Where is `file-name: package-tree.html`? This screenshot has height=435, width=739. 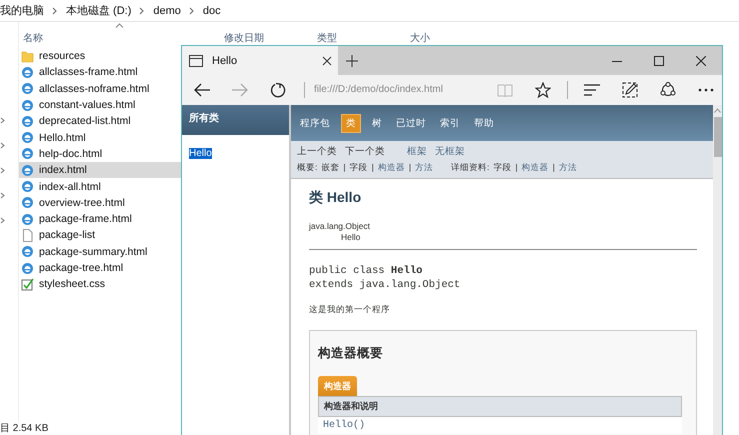
file-name: package-tree.html is located at coordinates (81, 268).